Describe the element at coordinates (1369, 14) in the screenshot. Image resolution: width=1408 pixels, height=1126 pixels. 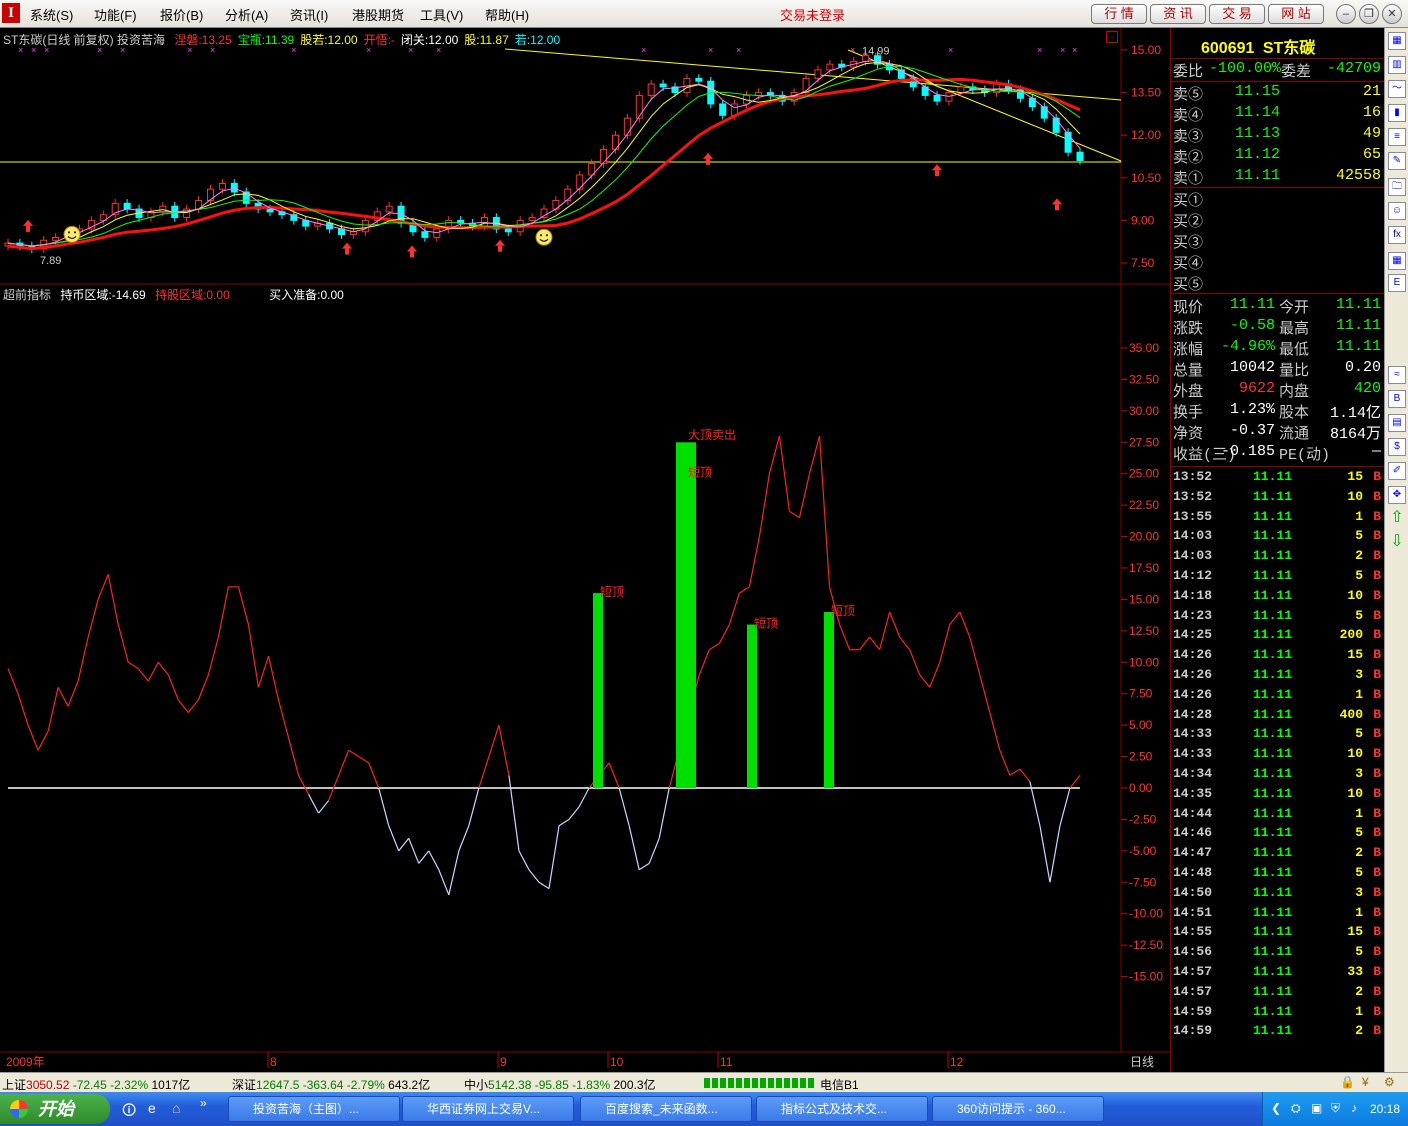
I see `restore-icon: ❐` at that location.